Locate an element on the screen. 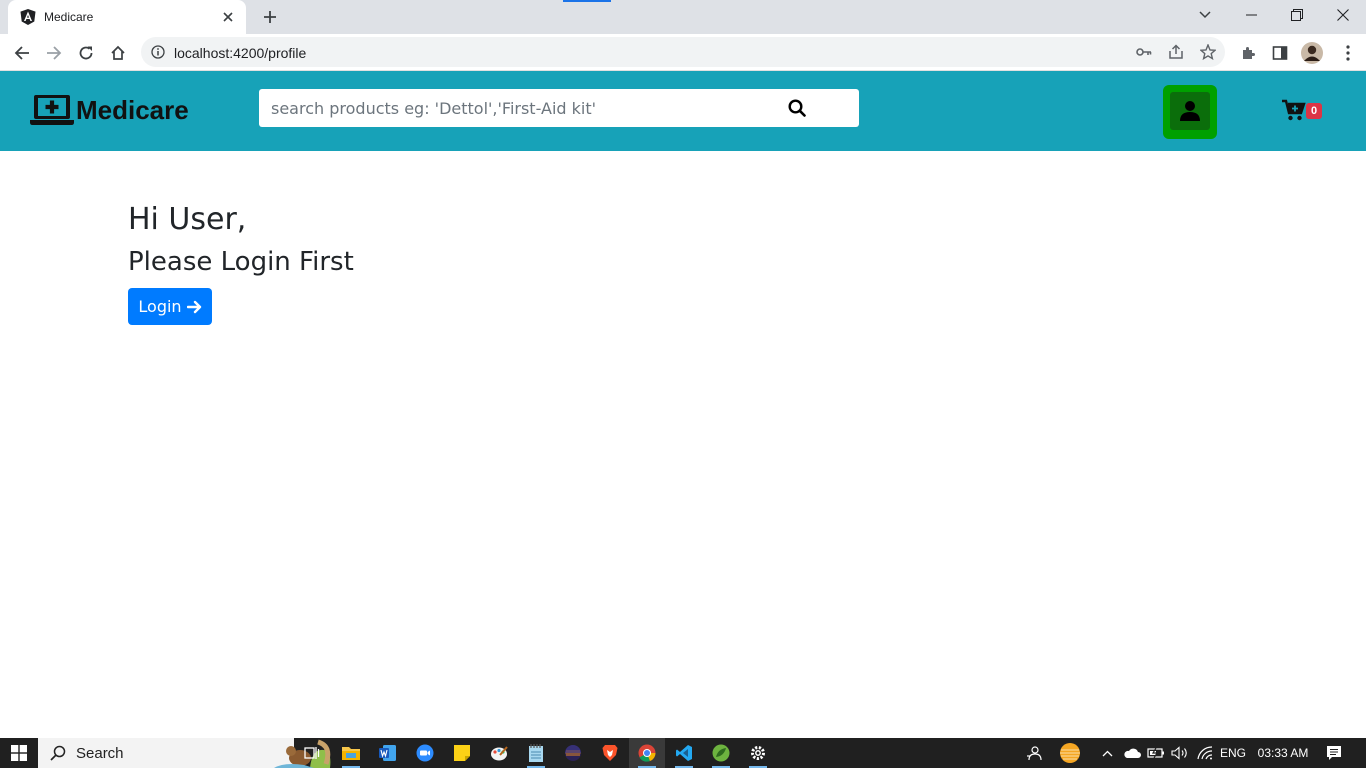 The width and height of the screenshot is (1366, 768). back-icon is located at coordinates (22, 53).